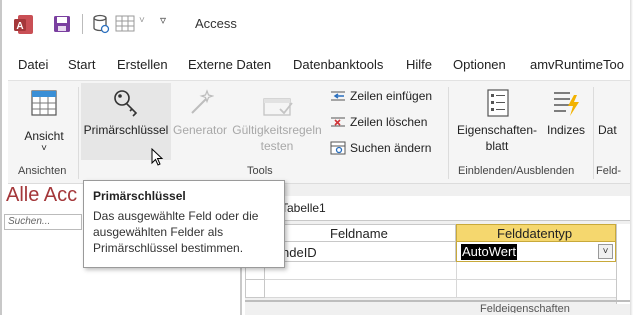 The width and height of the screenshot is (633, 315). Describe the element at coordinates (142, 64) in the screenshot. I see `tab-erstellen: Erstellen` at that location.